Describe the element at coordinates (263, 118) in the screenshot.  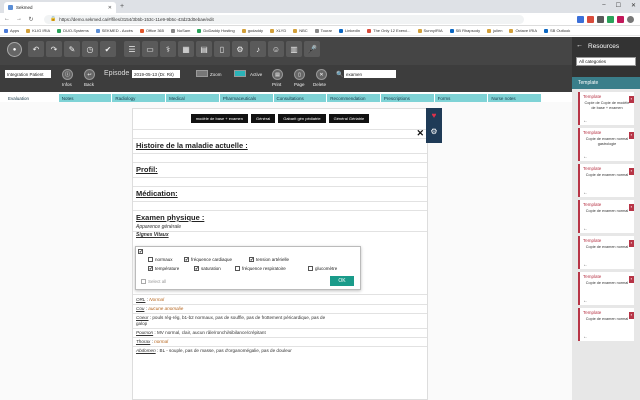
I see `template-button: Général` at that location.